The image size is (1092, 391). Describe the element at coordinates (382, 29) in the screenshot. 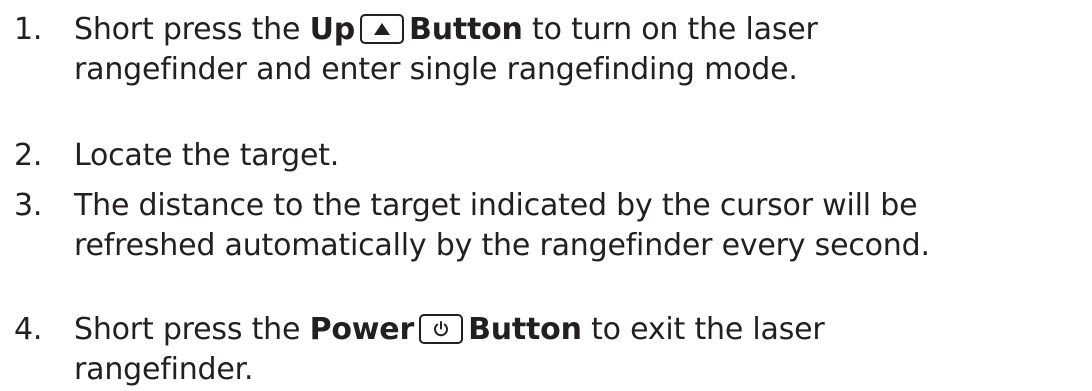

I see `up-arrow-triangle-icon` at that location.